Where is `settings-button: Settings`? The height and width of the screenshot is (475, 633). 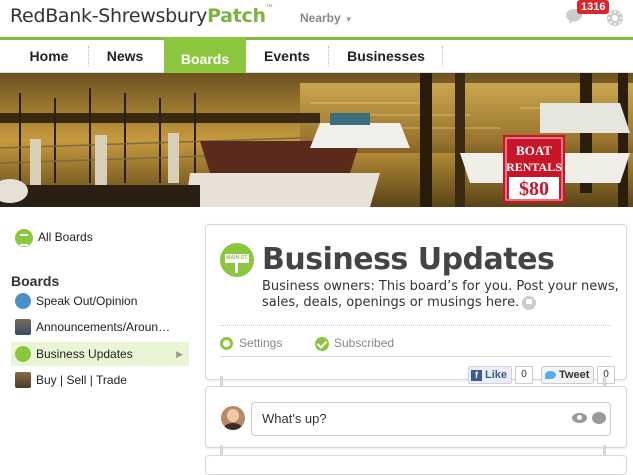
settings-button: Settings is located at coordinates (251, 343).